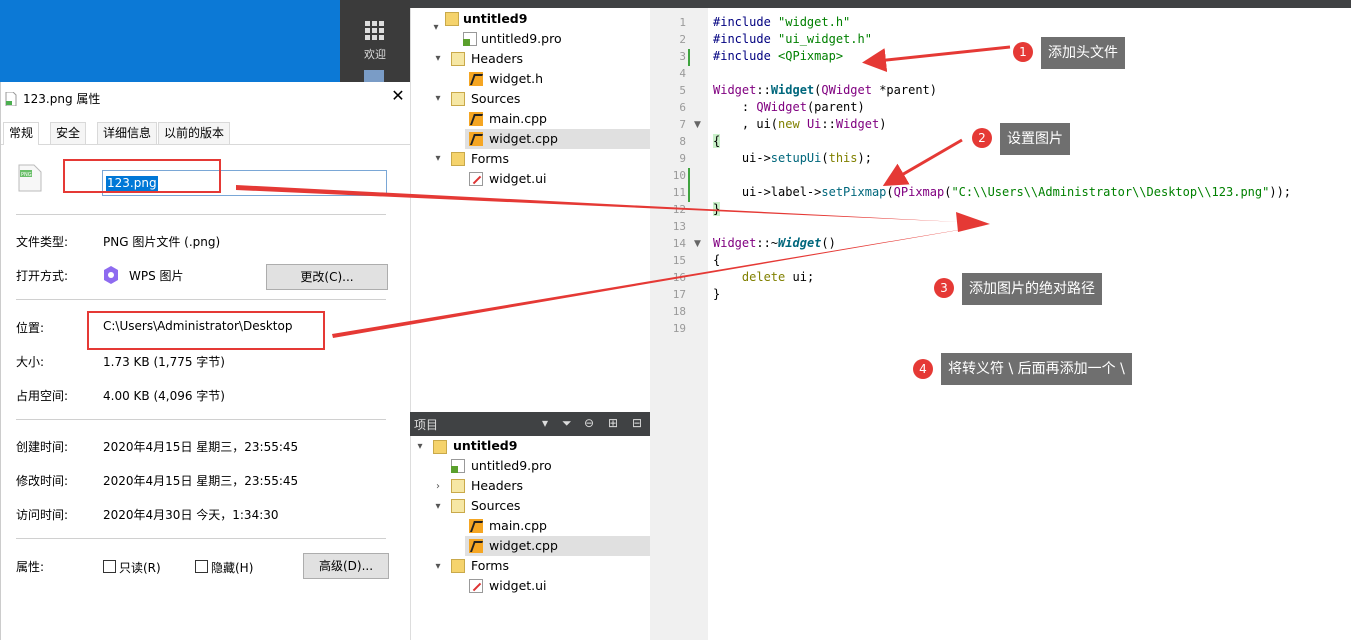 This screenshot has width=1351, height=640. What do you see at coordinates (476, 79) in the screenshot?
I see `header-file-icon` at bounding box center [476, 79].